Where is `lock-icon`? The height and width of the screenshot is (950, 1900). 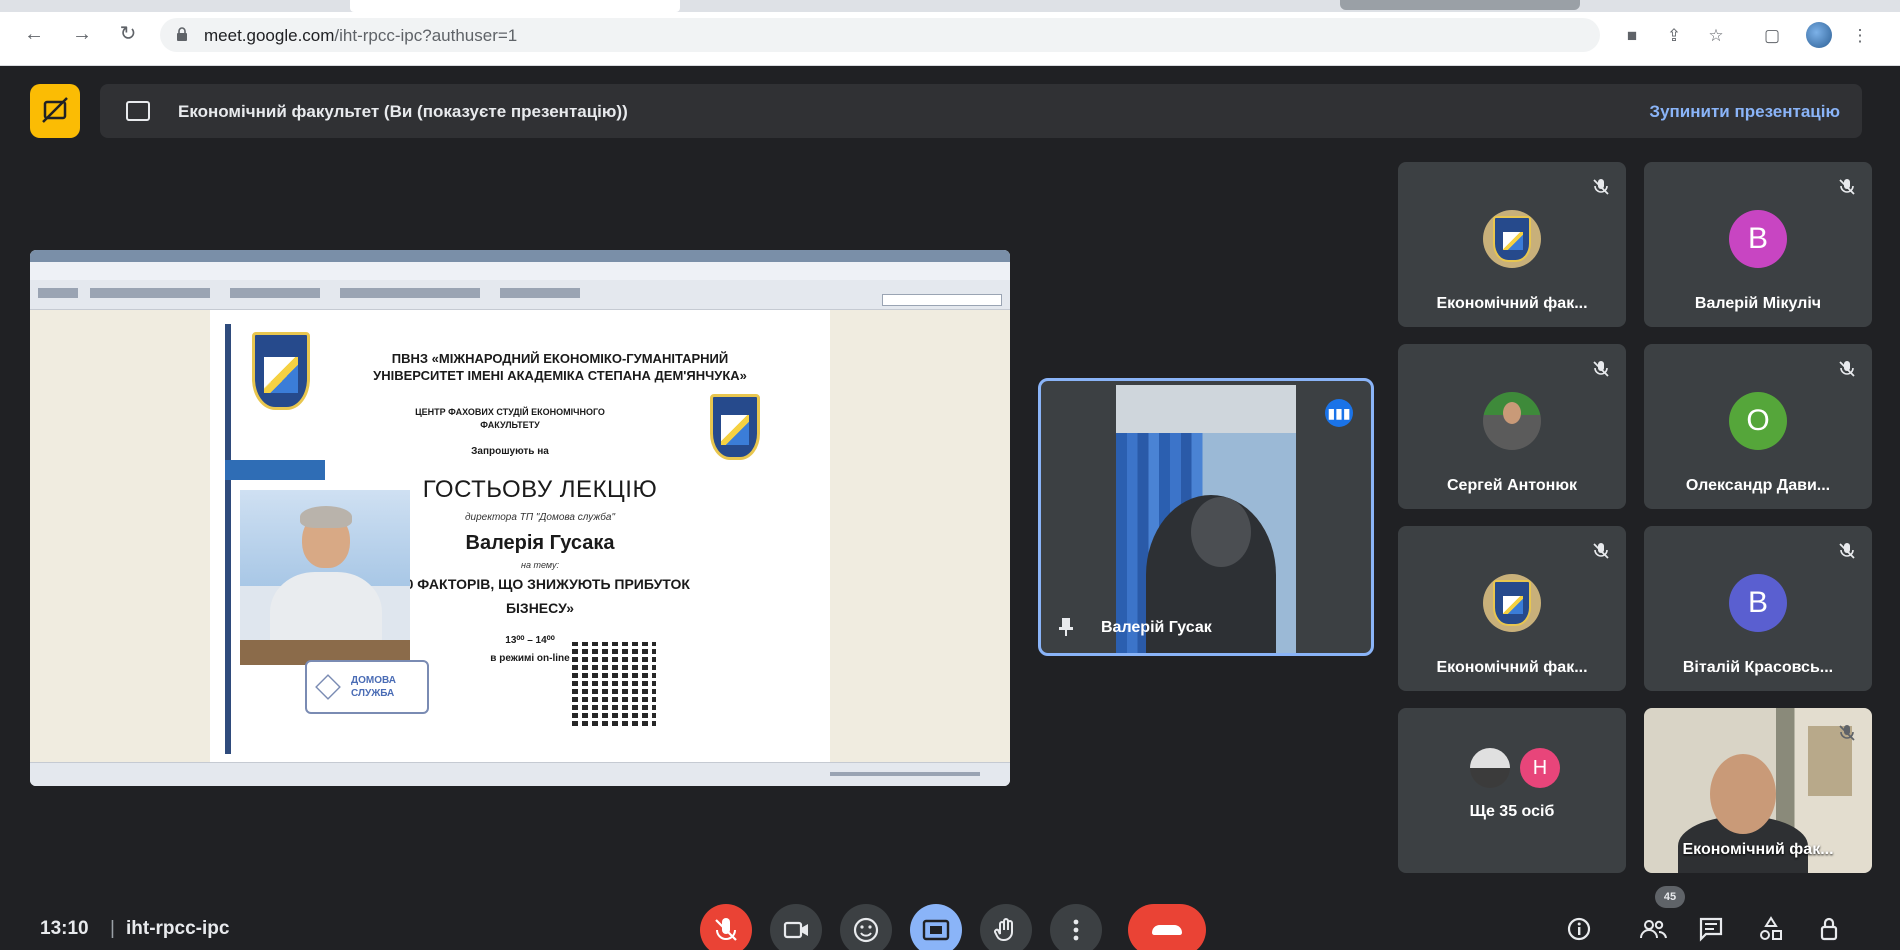
lock-icon is located at coordinates (182, 34).